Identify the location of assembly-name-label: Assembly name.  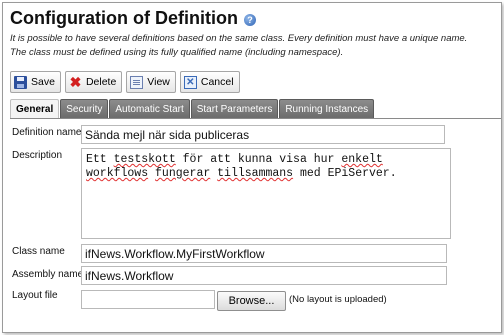
(48, 274).